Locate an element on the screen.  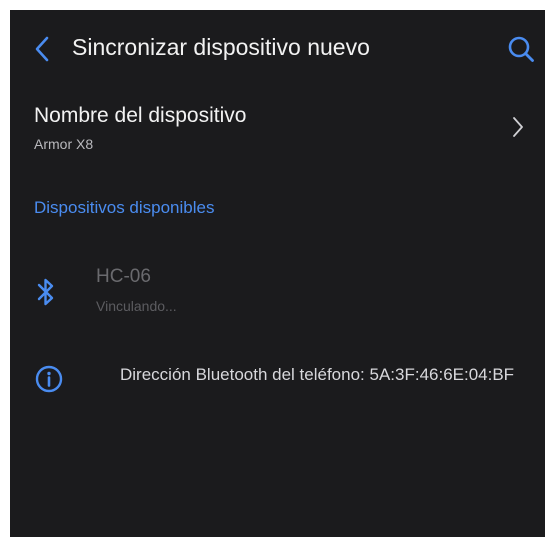
chevron-right-icon is located at coordinates (518, 127).